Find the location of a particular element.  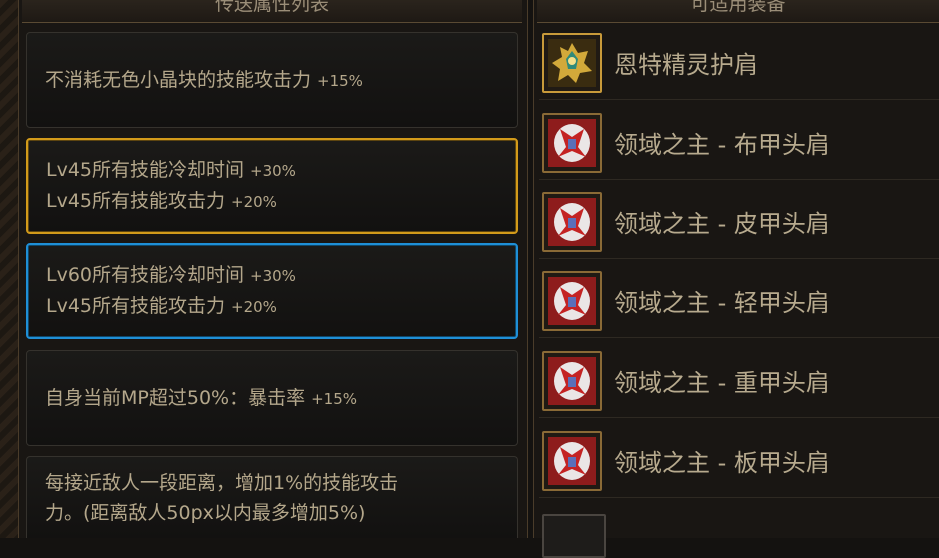

equipment-item: 领域之主 - 板甲头肩 is located at coordinates (739, 462).